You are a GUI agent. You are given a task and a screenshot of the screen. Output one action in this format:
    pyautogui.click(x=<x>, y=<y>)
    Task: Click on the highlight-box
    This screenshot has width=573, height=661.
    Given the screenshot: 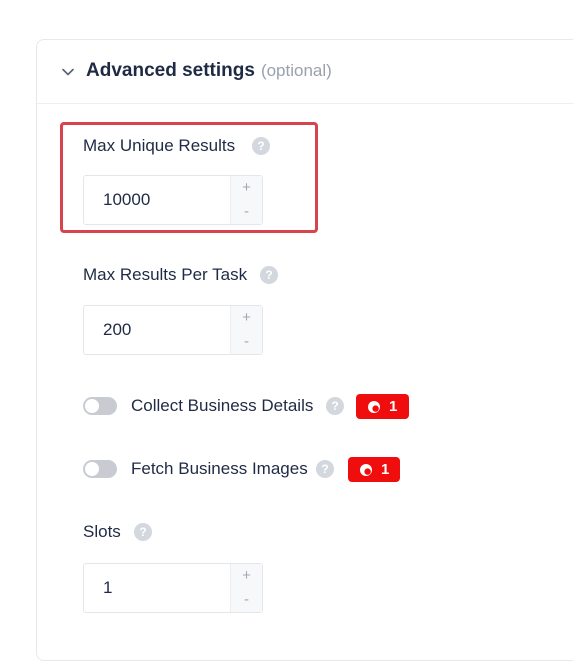 What is the action you would take?
    pyautogui.click(x=189, y=177)
    